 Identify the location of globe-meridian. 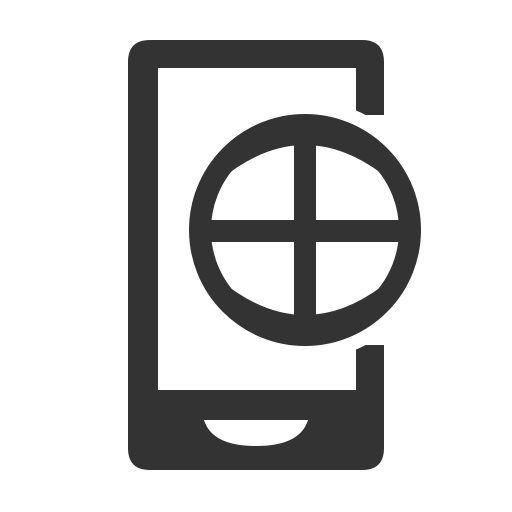
(305, 230).